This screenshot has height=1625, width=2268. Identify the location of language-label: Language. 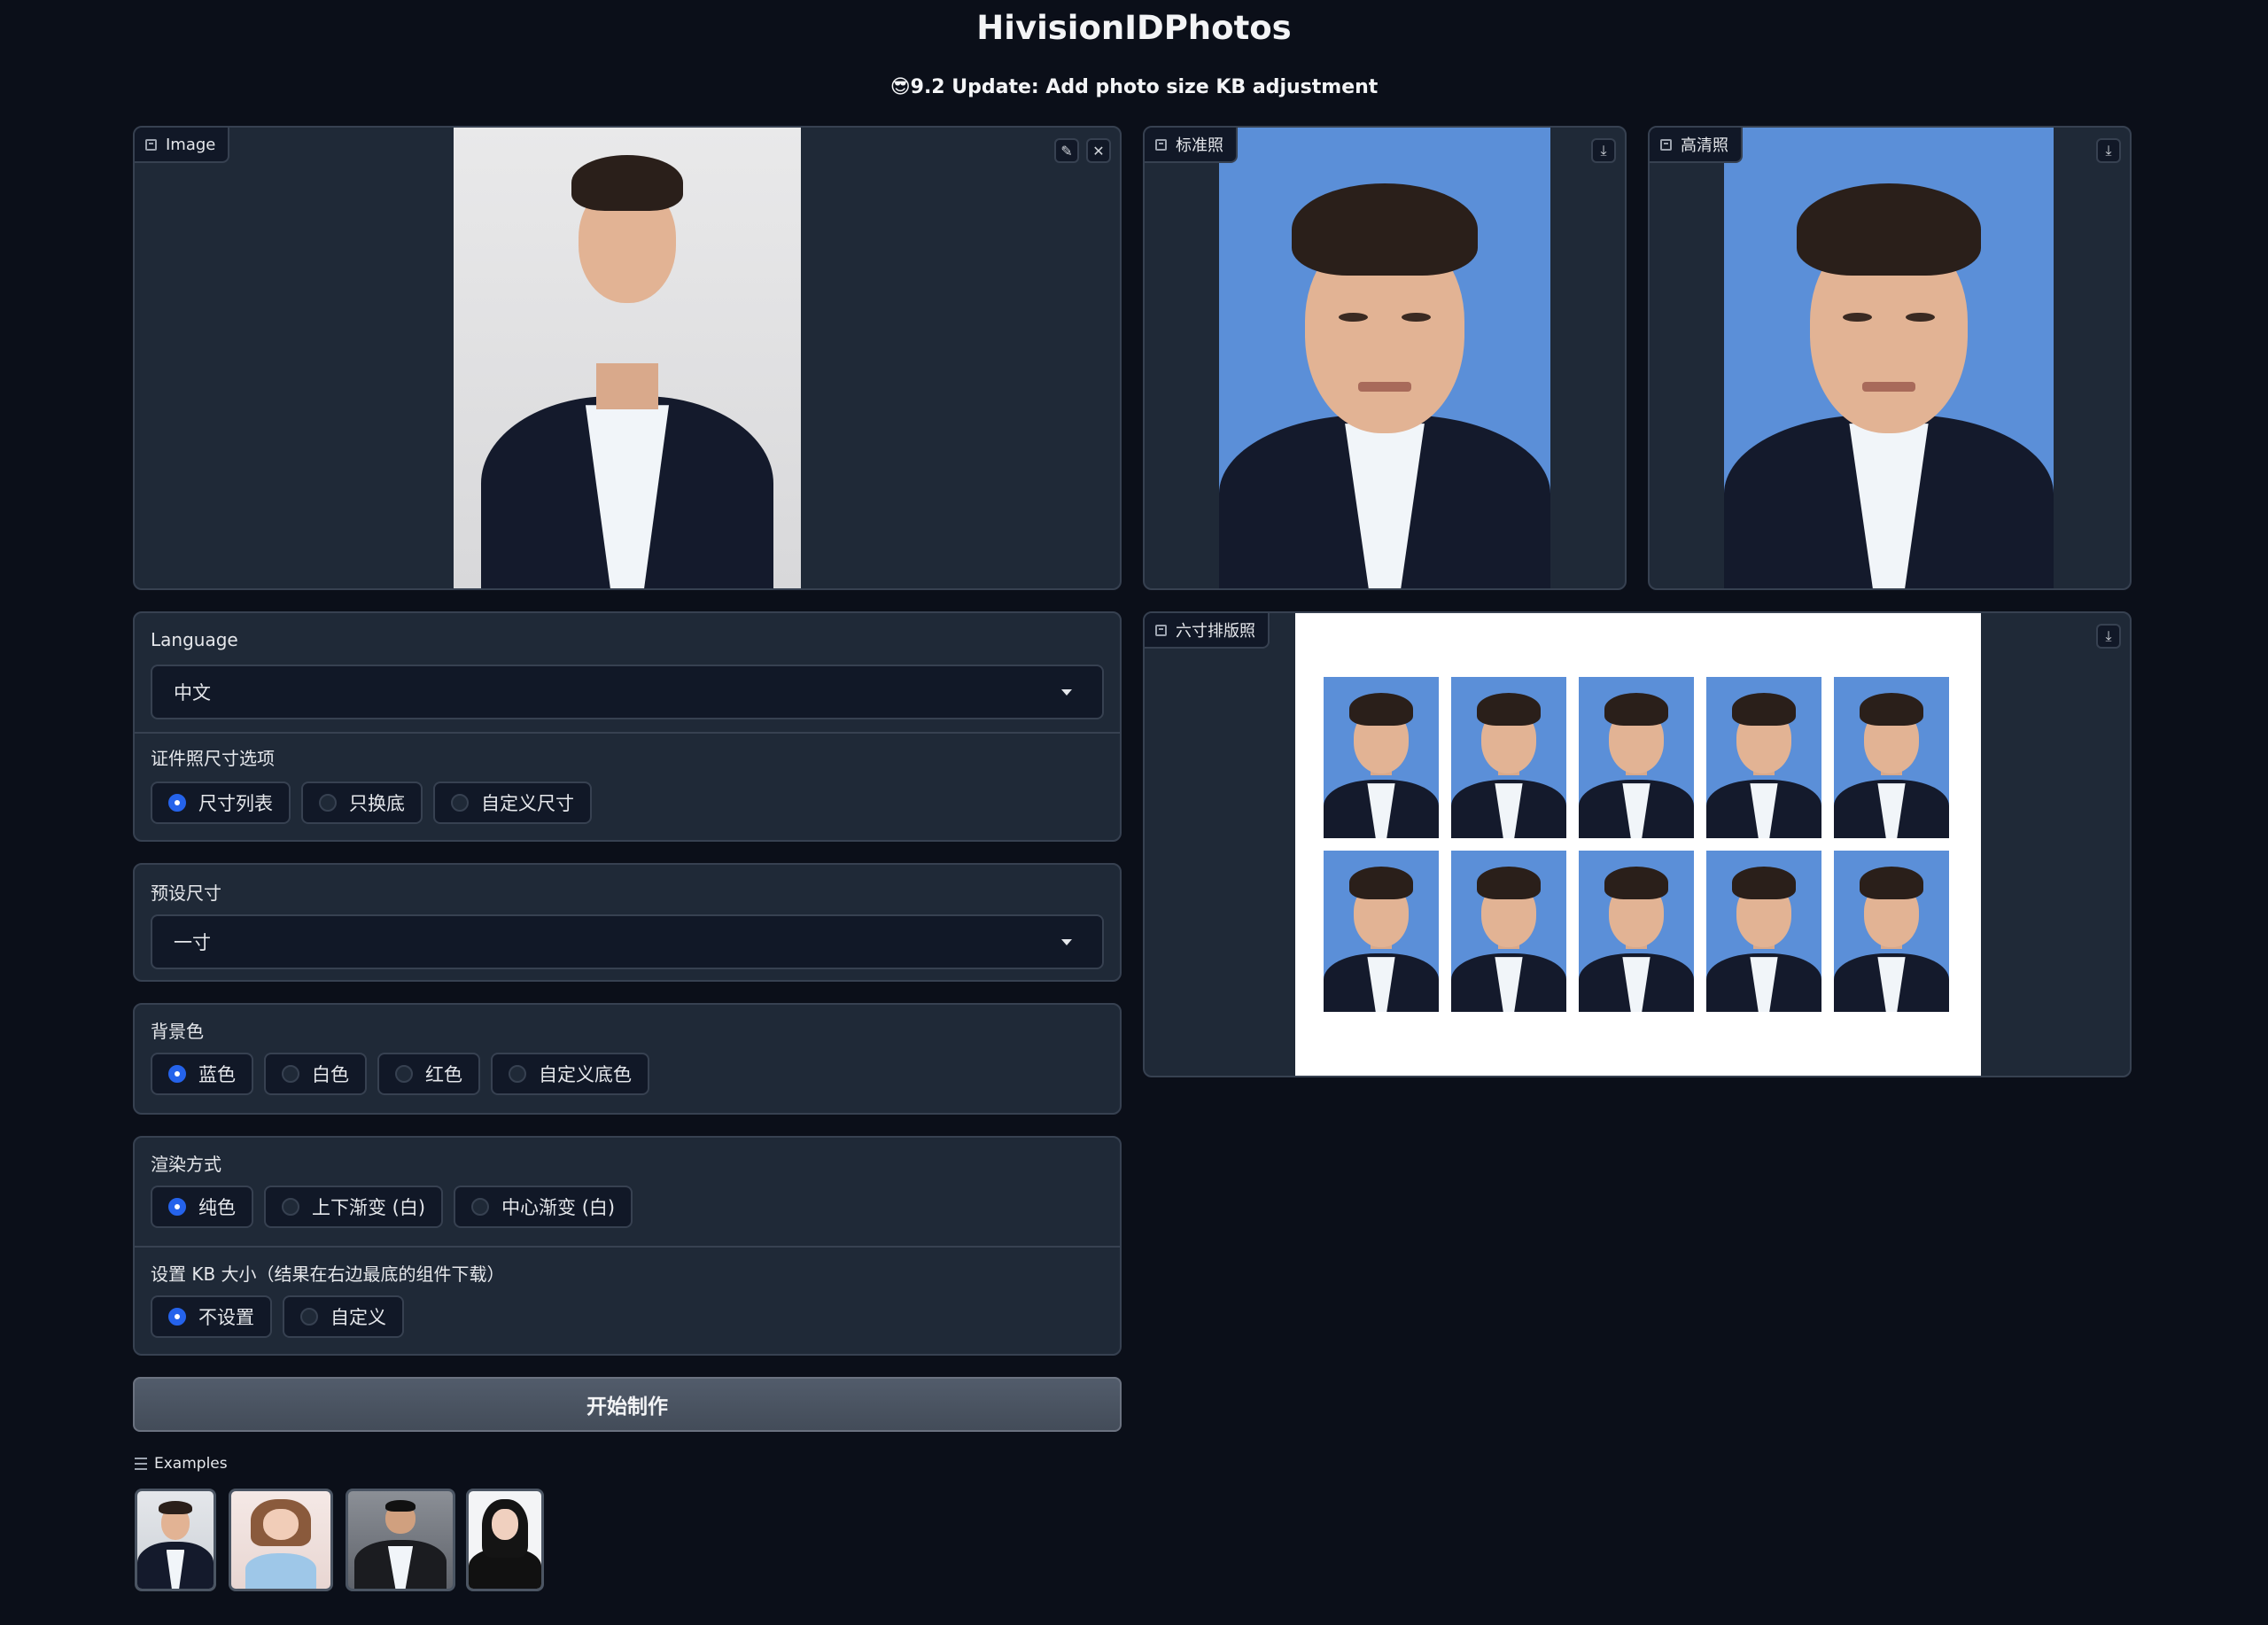
(194, 639).